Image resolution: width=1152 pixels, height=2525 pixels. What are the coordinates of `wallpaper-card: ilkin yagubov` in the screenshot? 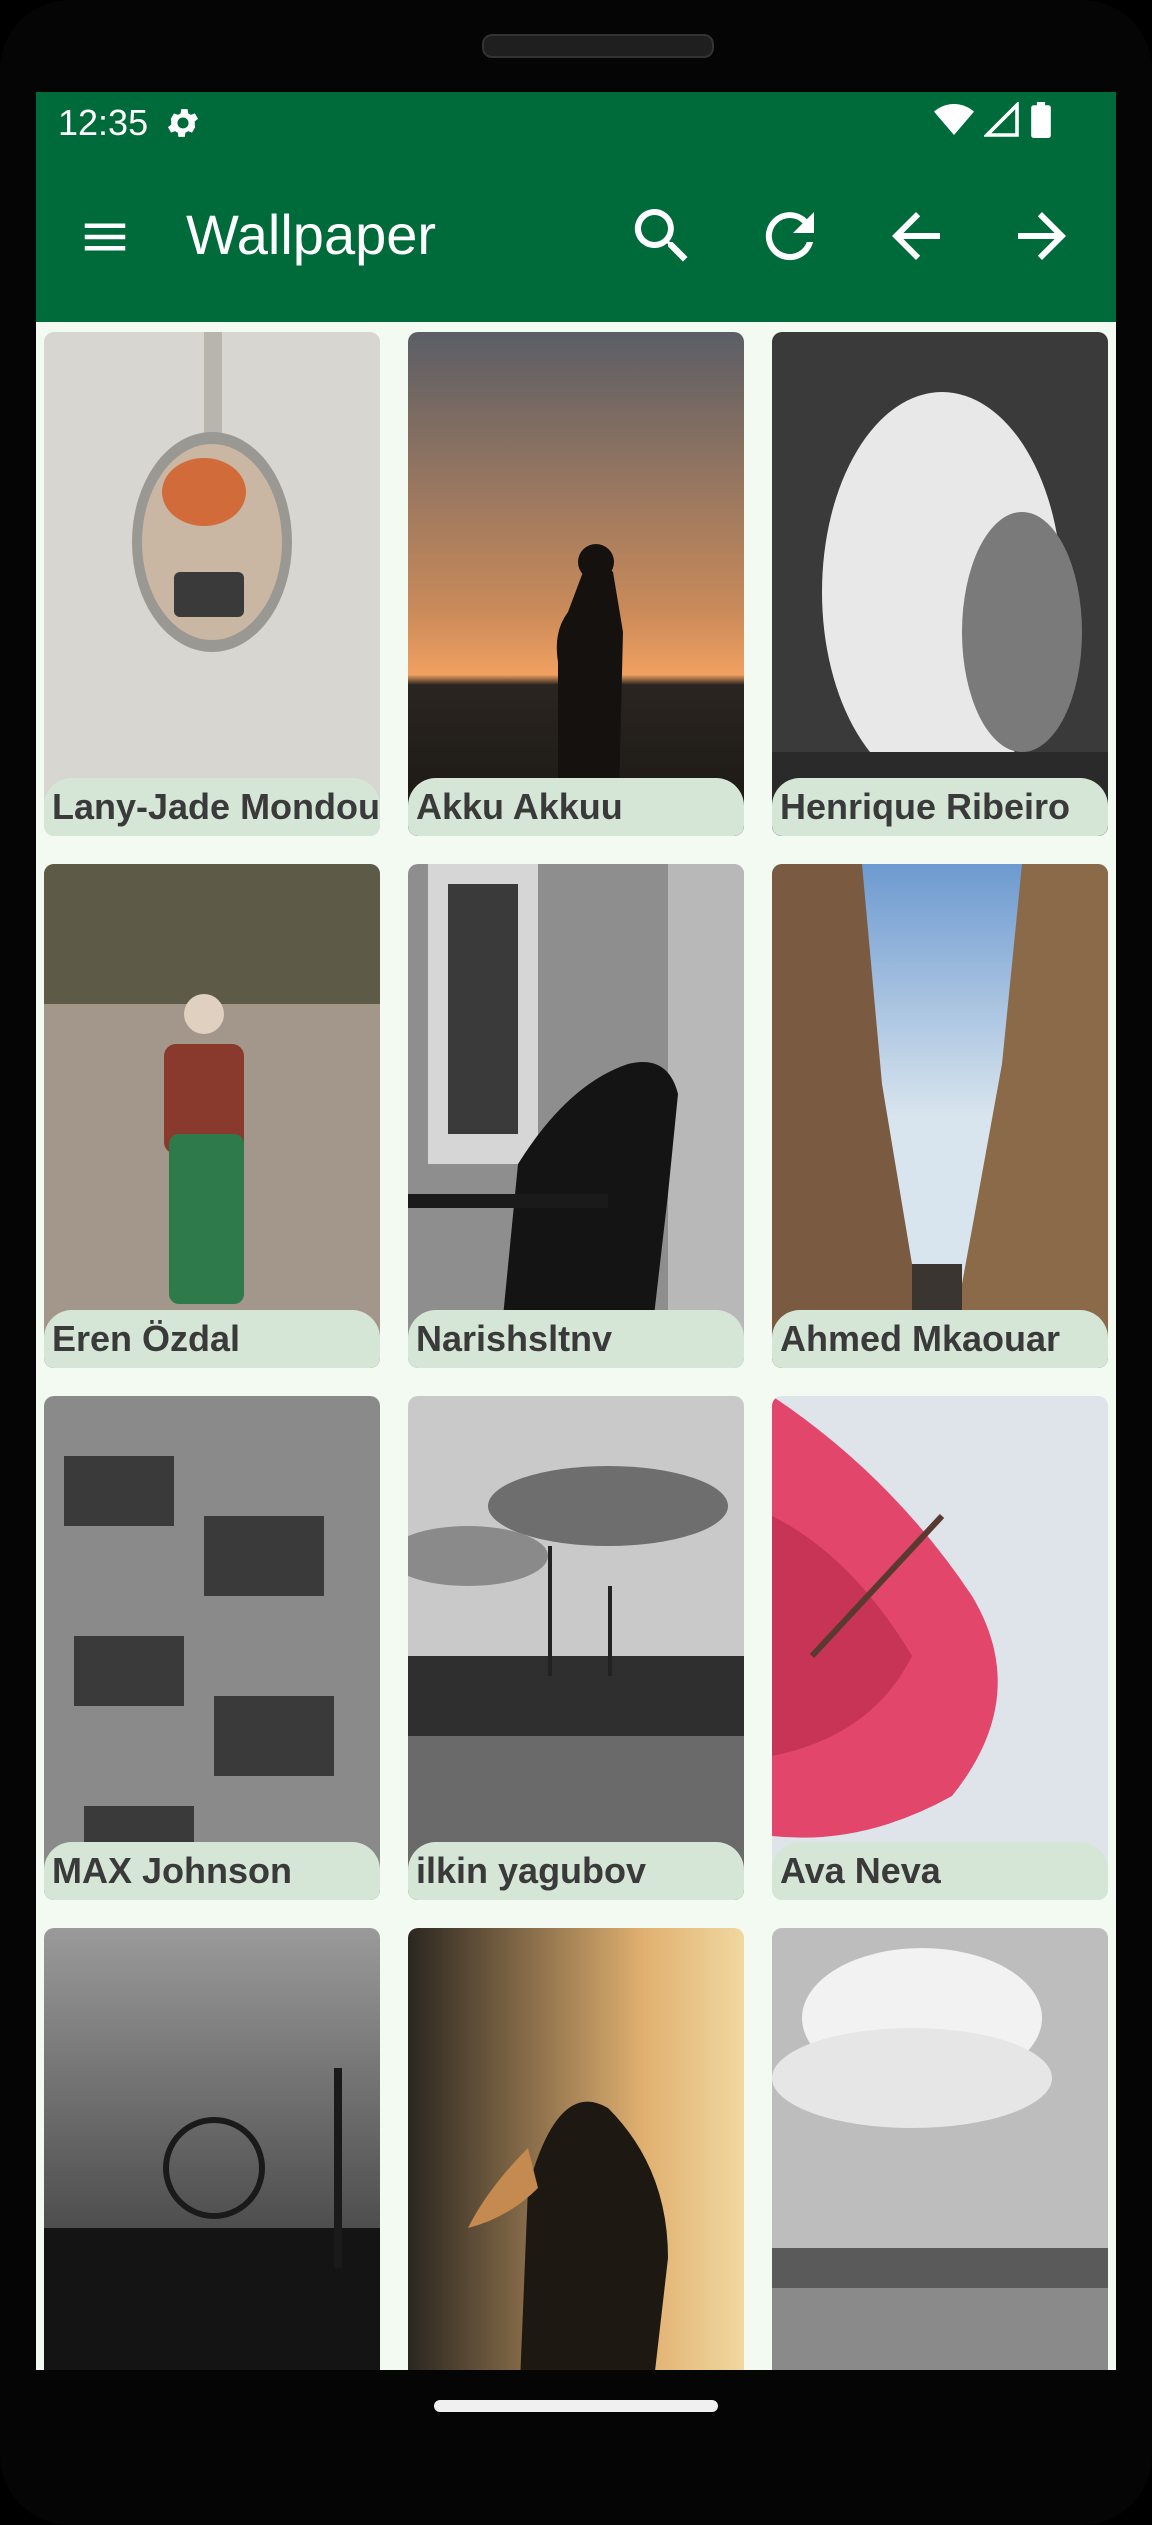 It's located at (576, 1648).